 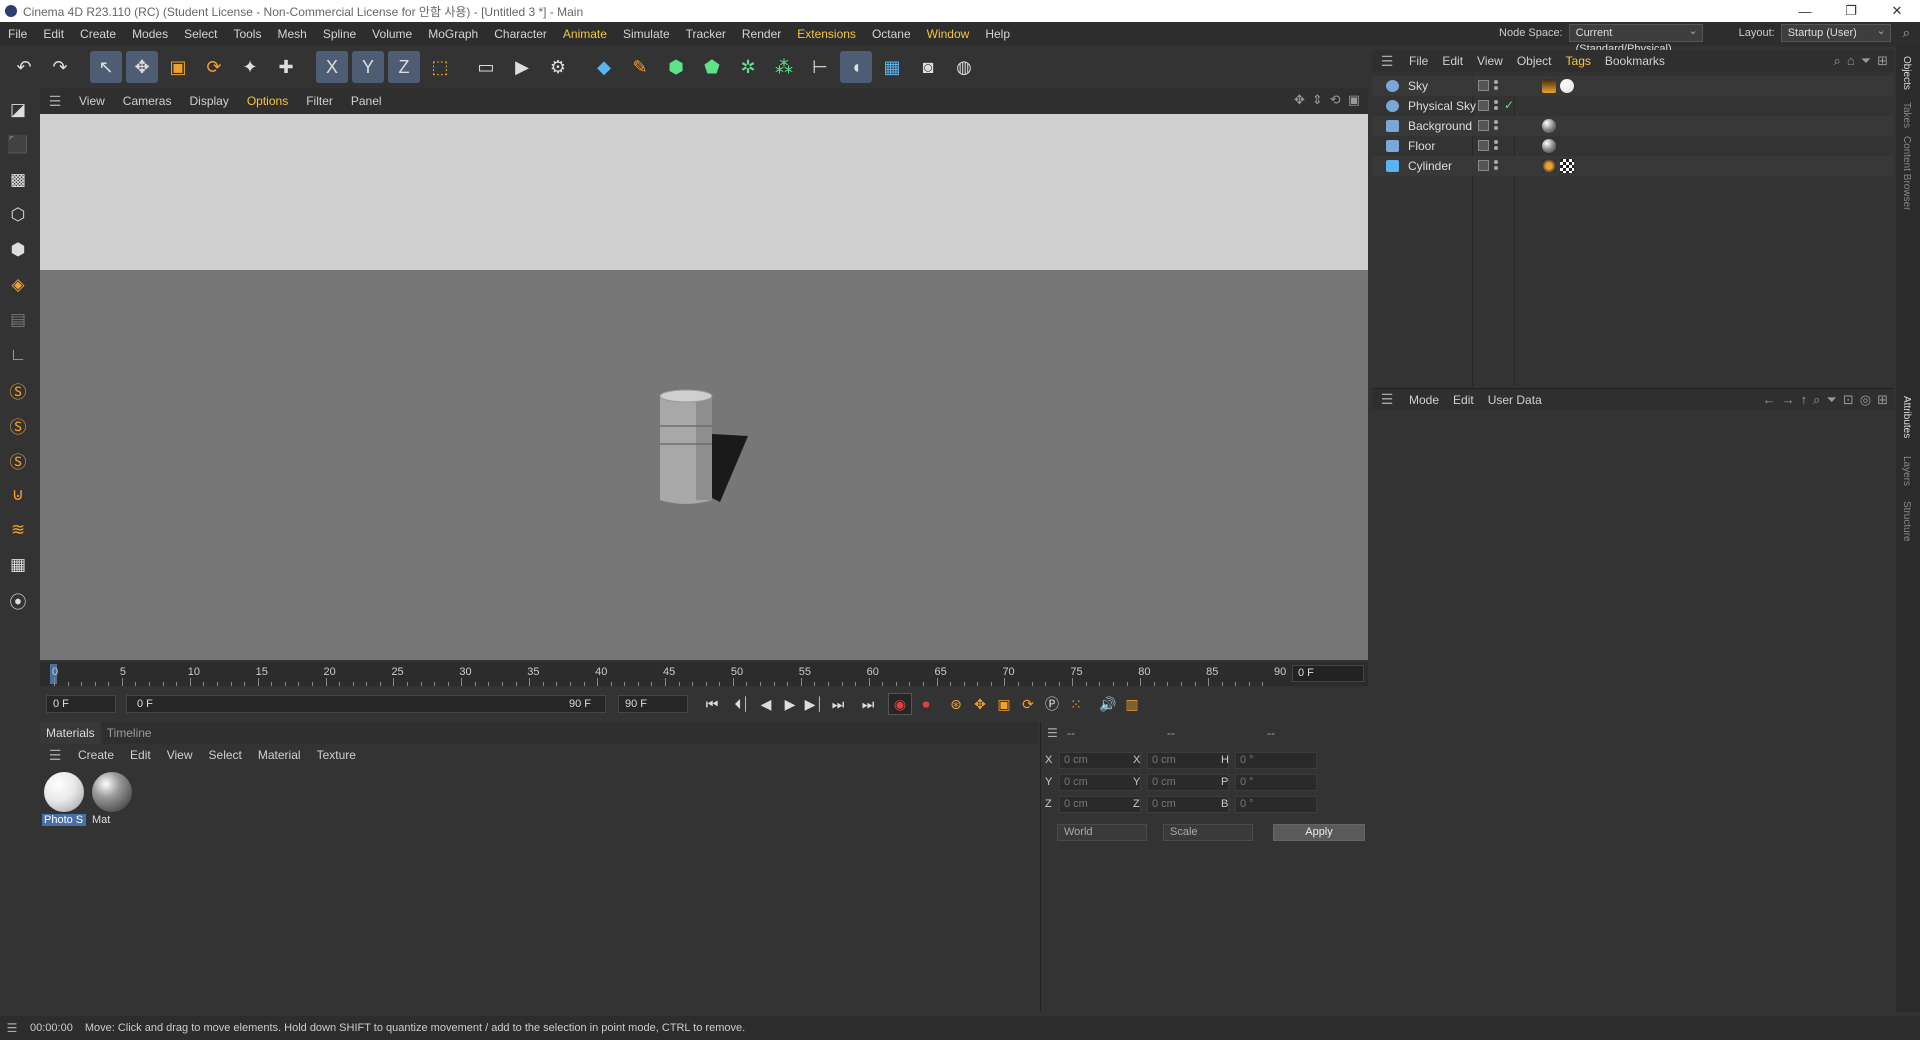 I want to click on maximize-button: ❐, so click(x=1851, y=11).